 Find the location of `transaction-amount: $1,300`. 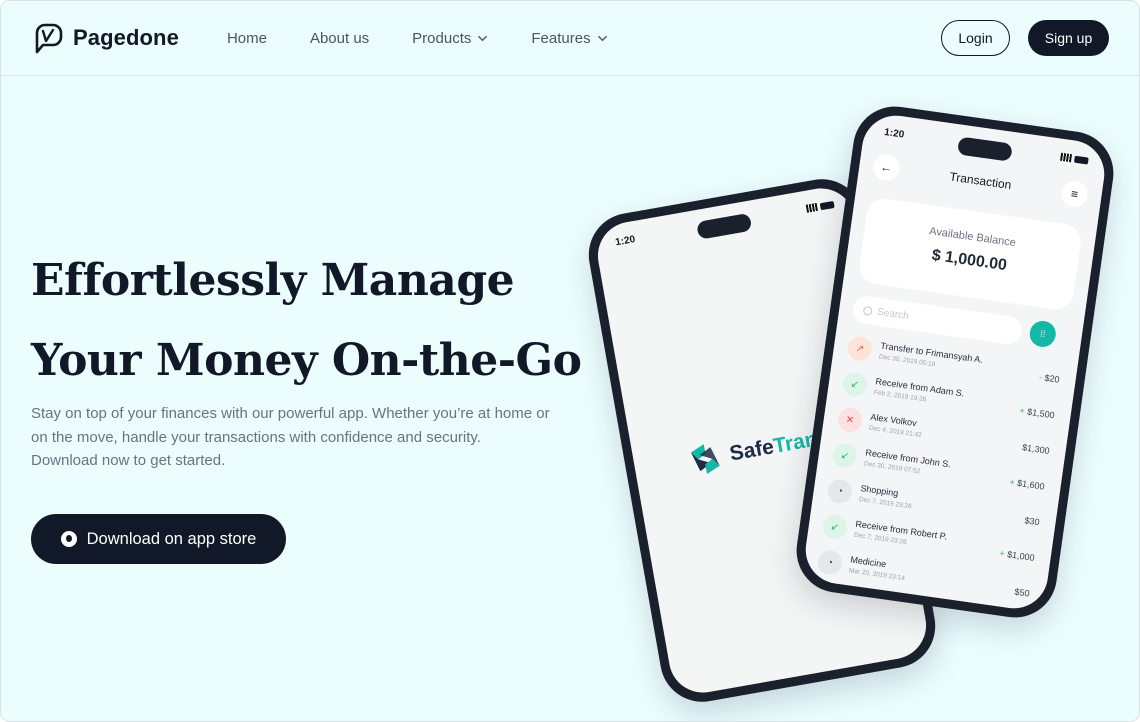

transaction-amount: $1,300 is located at coordinates (1036, 449).